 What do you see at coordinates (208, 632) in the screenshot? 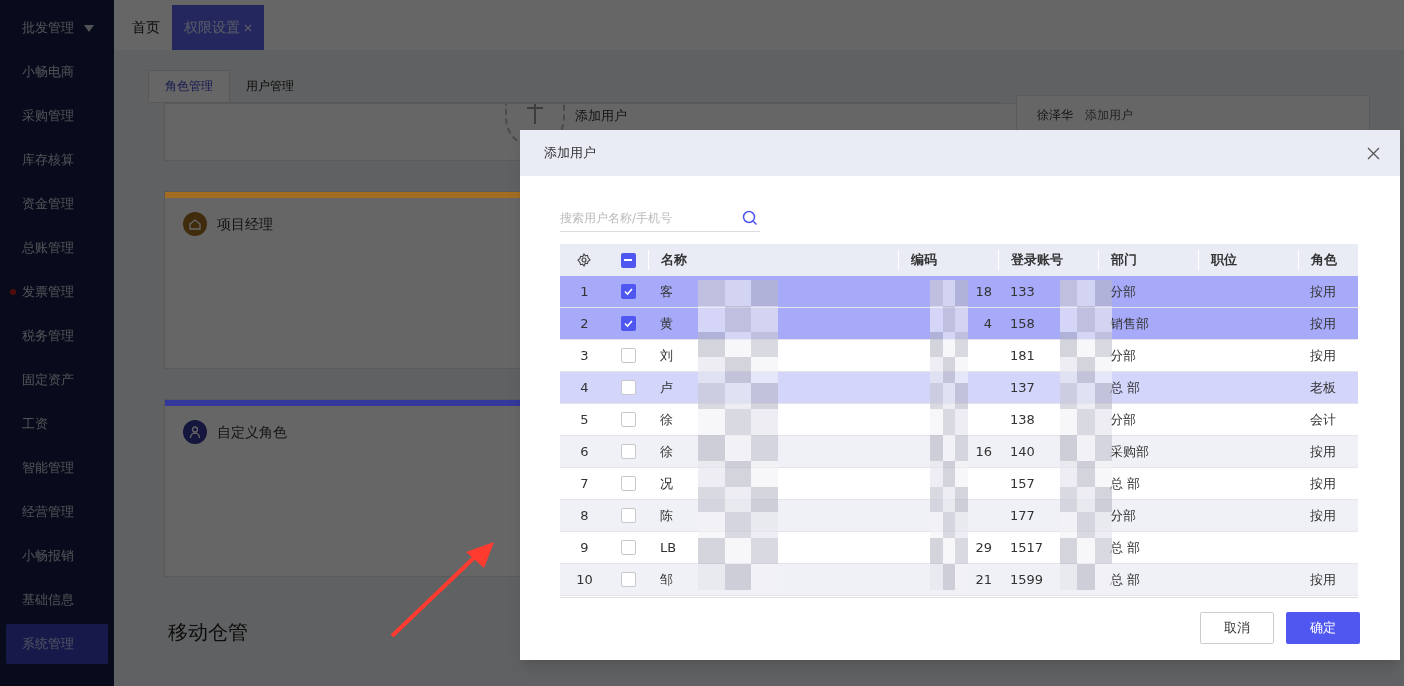
I see `section-heading: 移动仓管` at bounding box center [208, 632].